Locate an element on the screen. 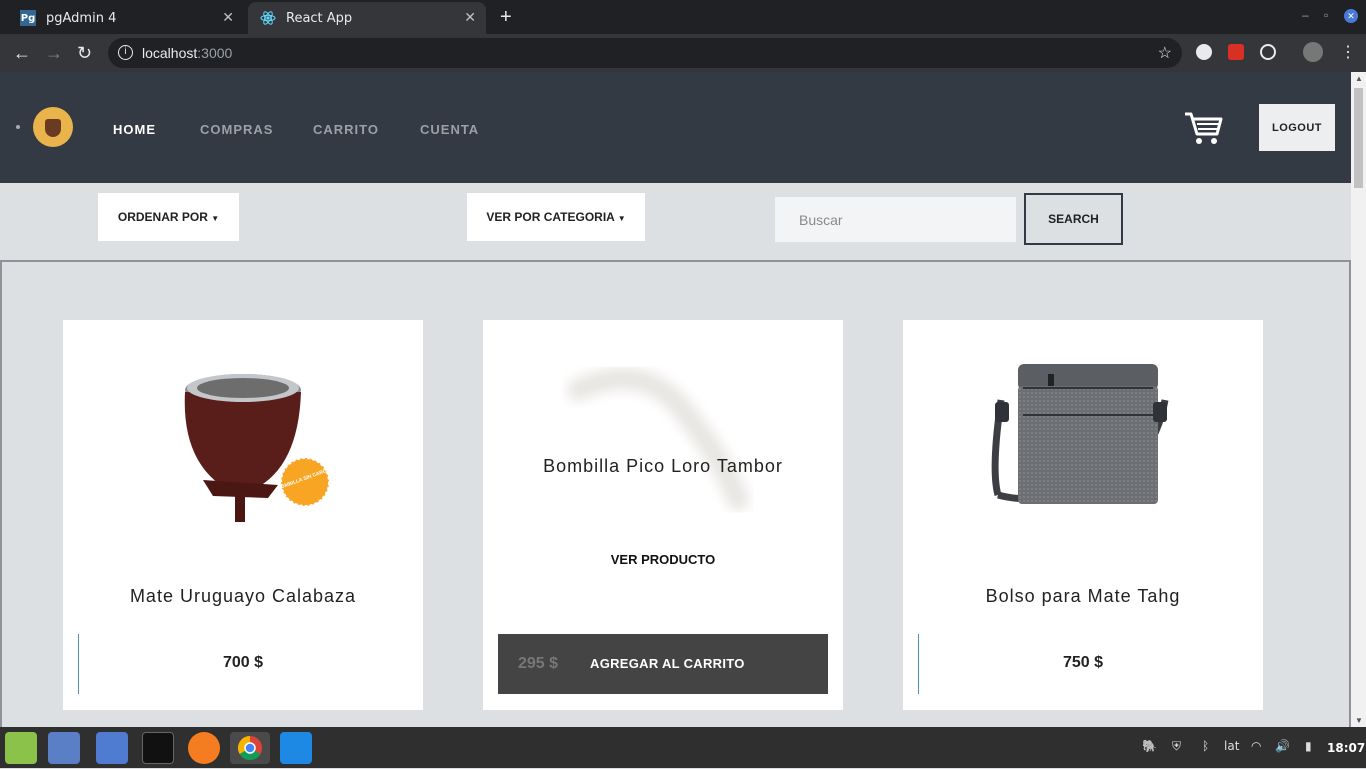 The width and height of the screenshot is (1366, 769). keyboard-layout: lat is located at coordinates (1231, 746).